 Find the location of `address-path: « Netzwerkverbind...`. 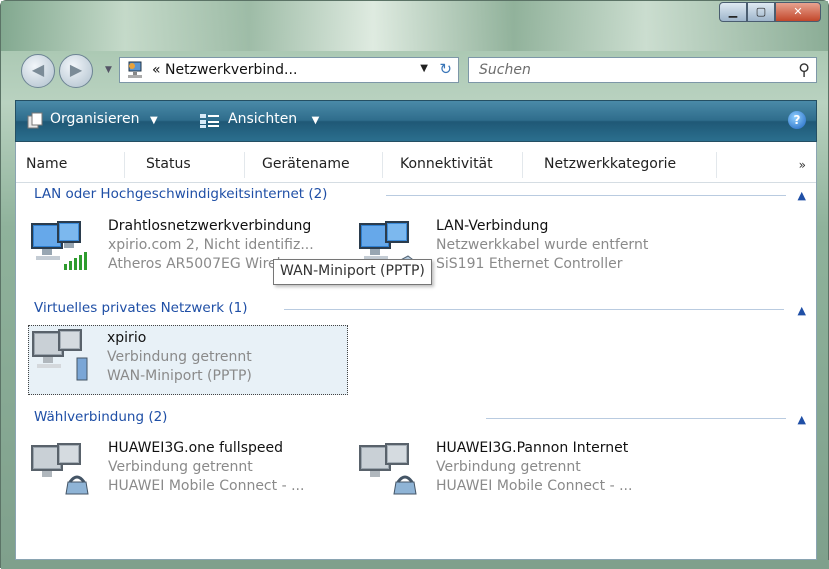

address-path: « Netzwerkverbind... is located at coordinates (225, 70).